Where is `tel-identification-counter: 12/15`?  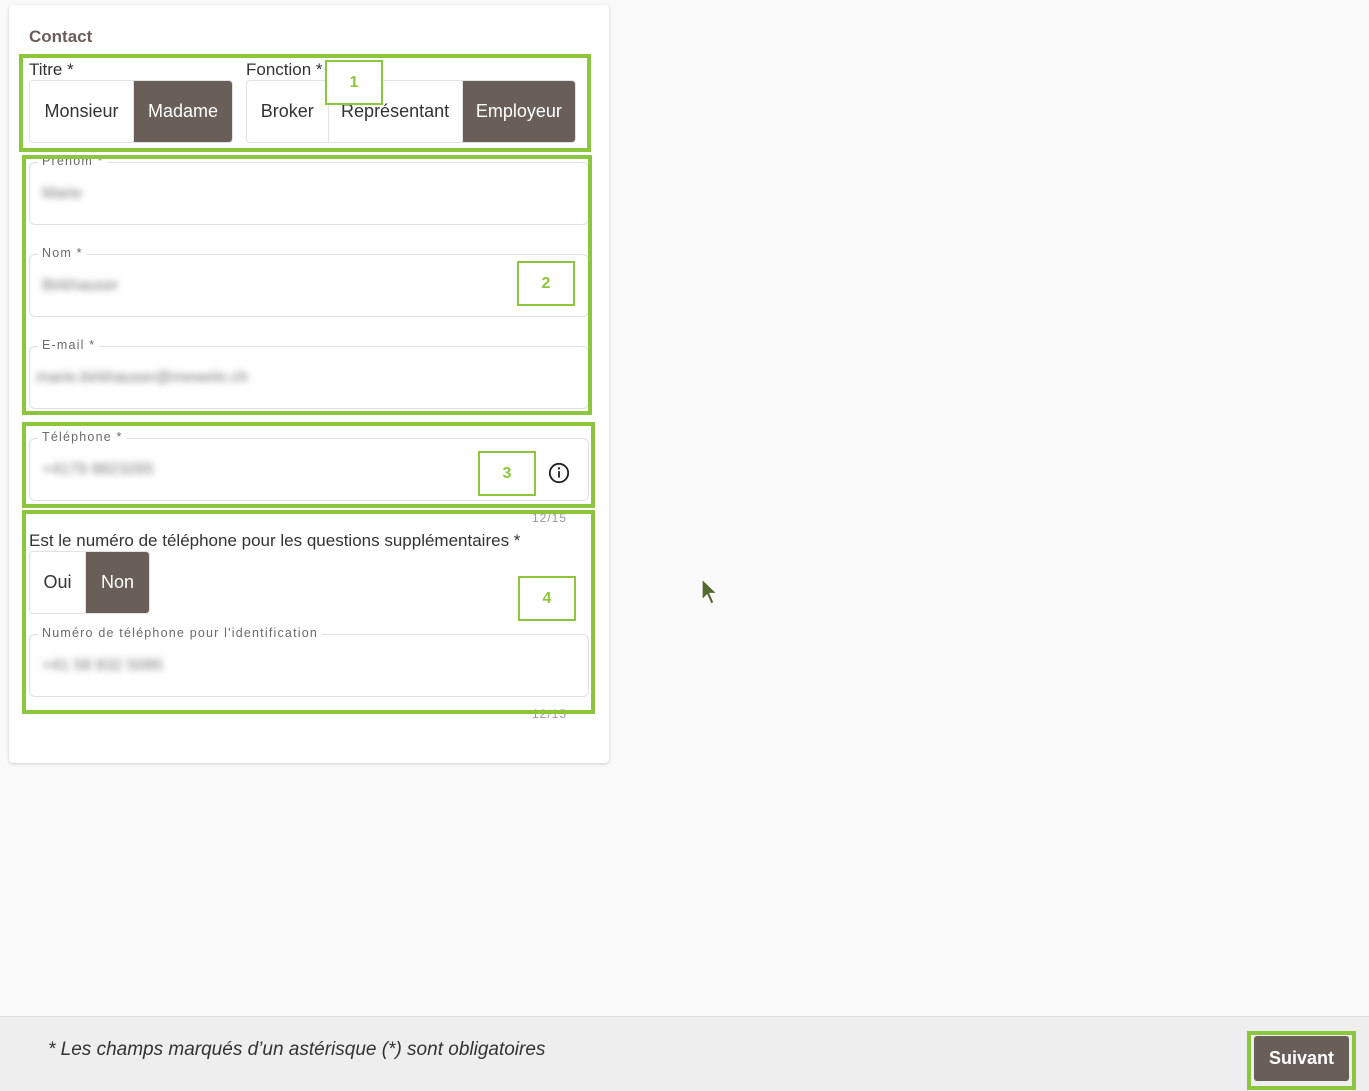 tel-identification-counter: 12/15 is located at coordinates (550, 714).